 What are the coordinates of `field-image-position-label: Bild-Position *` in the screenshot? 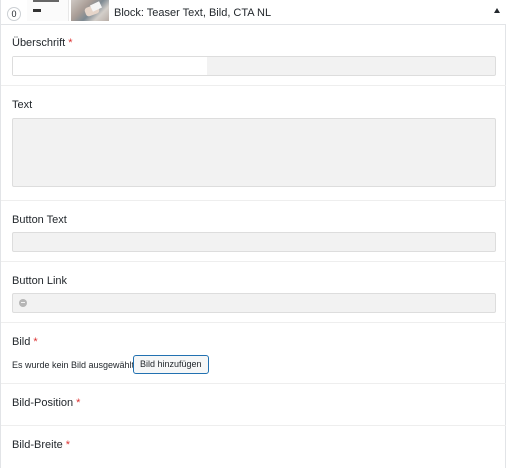 It's located at (46, 403).